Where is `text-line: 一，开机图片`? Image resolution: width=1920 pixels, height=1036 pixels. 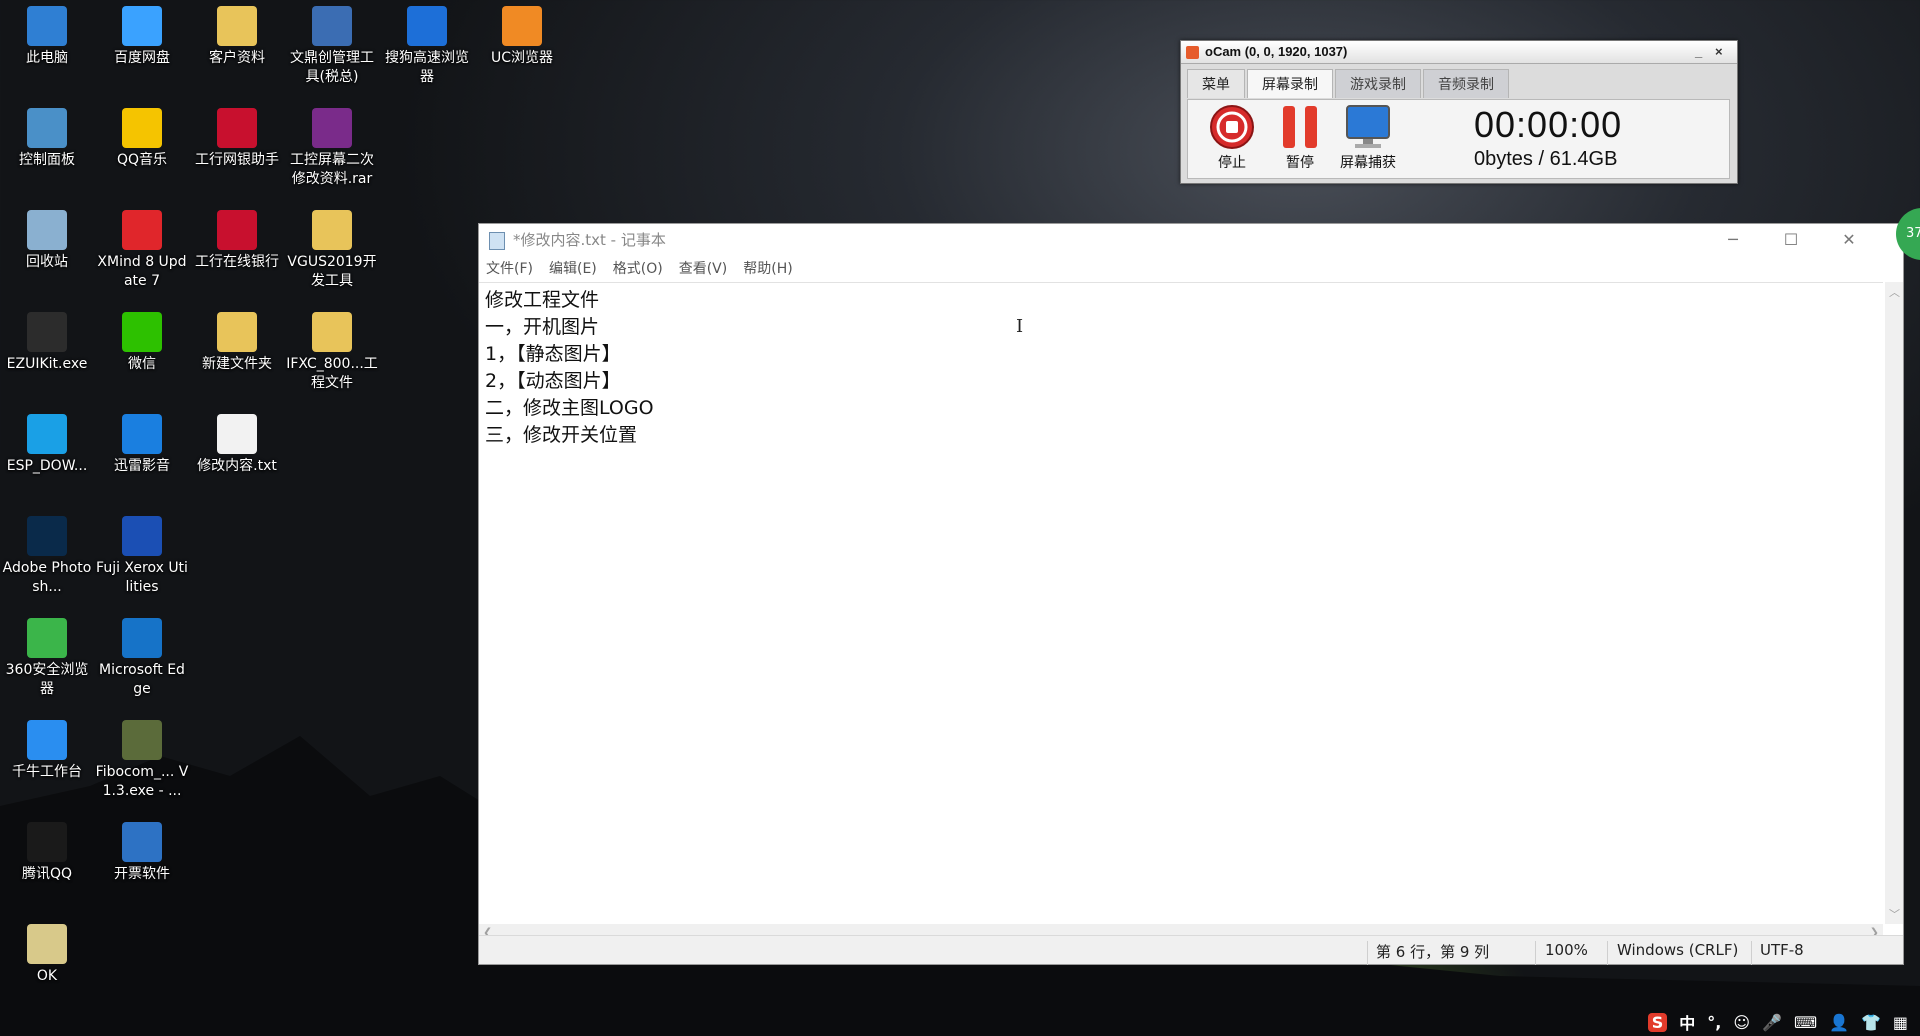
text-line: 一，开机图片 is located at coordinates (542, 327).